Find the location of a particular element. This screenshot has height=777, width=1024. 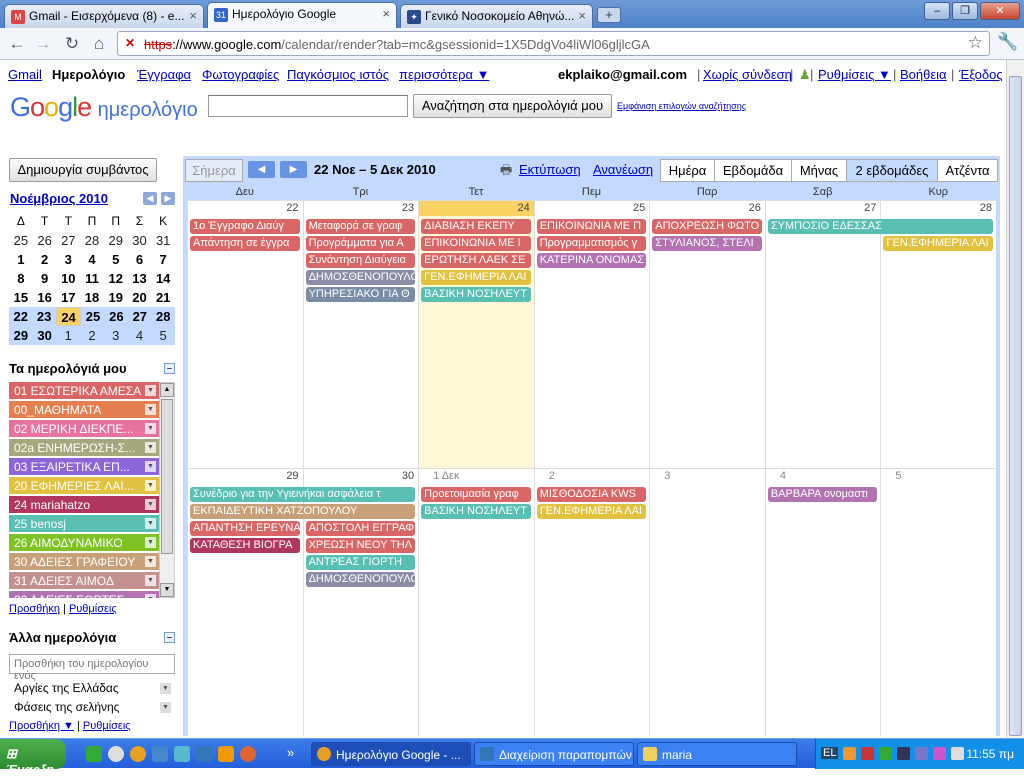

other-calendar-holidays: Αργίες της Ελλάδας ▼ is located at coordinates (92, 688).